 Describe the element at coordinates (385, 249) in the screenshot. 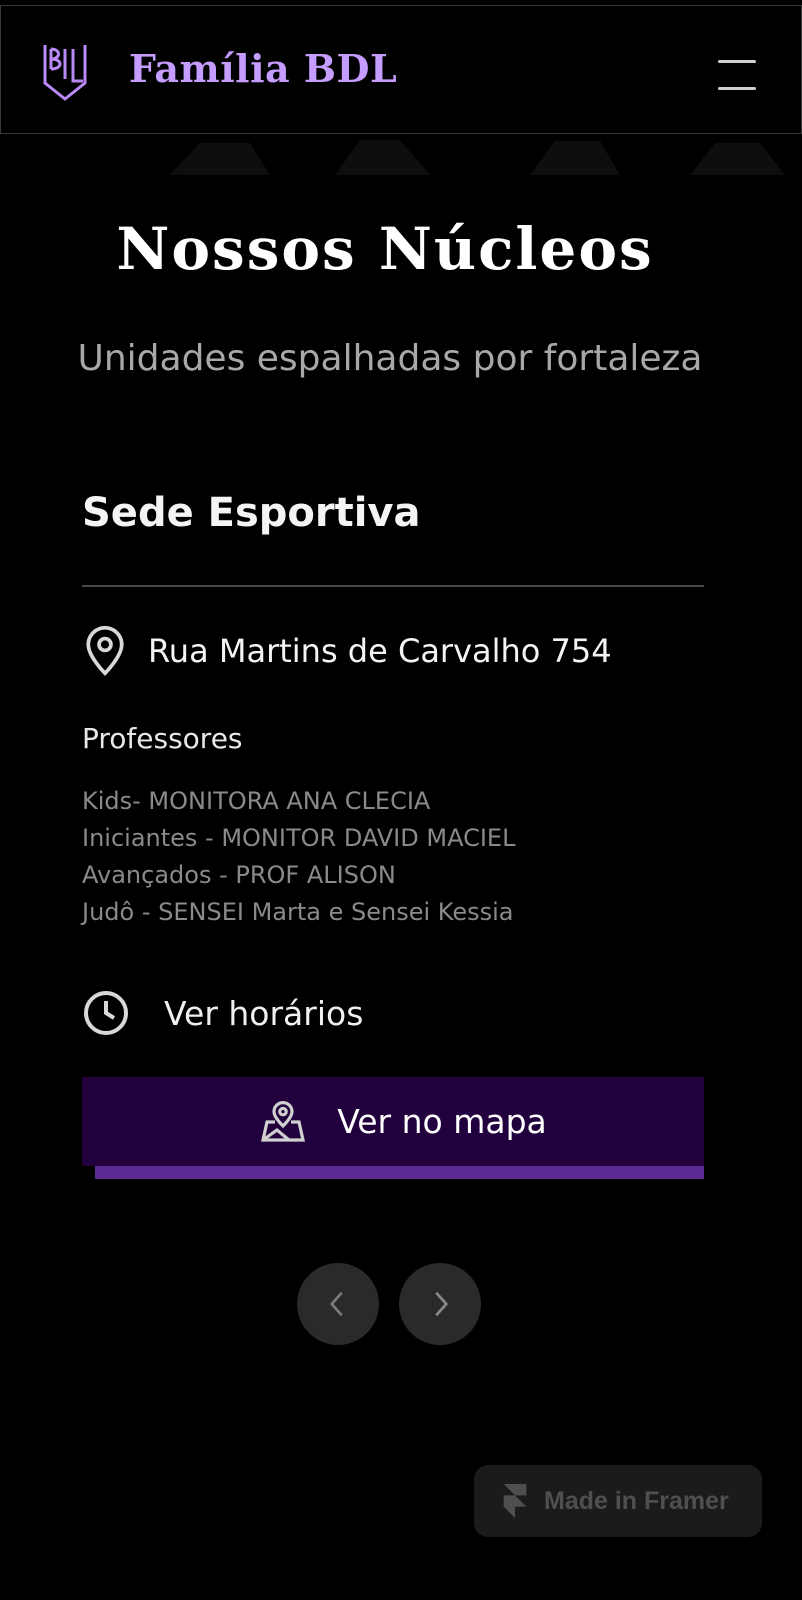

I see `page-title: Nossos Núcleos` at that location.